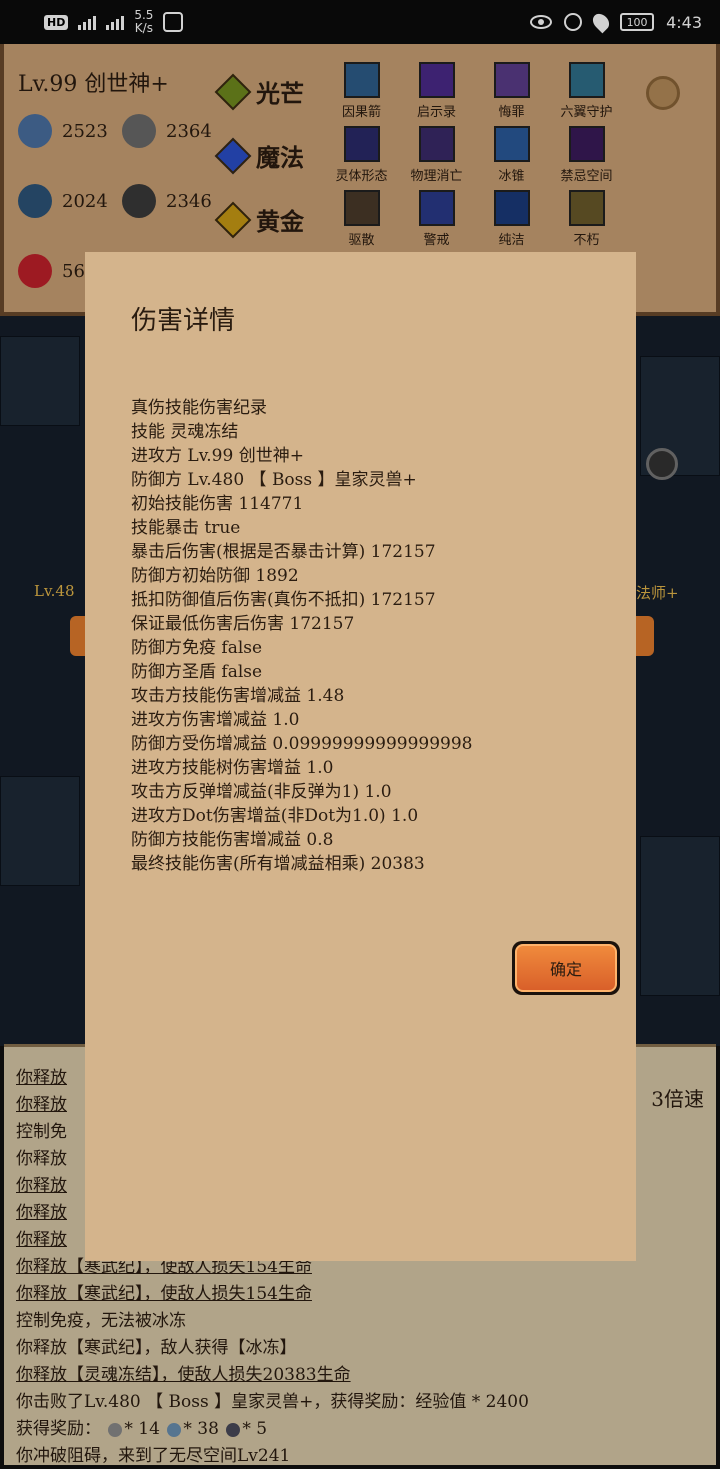 This screenshot has height=1469, width=720. What do you see at coordinates (302, 744) in the screenshot?
I see `detail-line: 防御方受伤增减益 0.09999999999999998` at bounding box center [302, 744].